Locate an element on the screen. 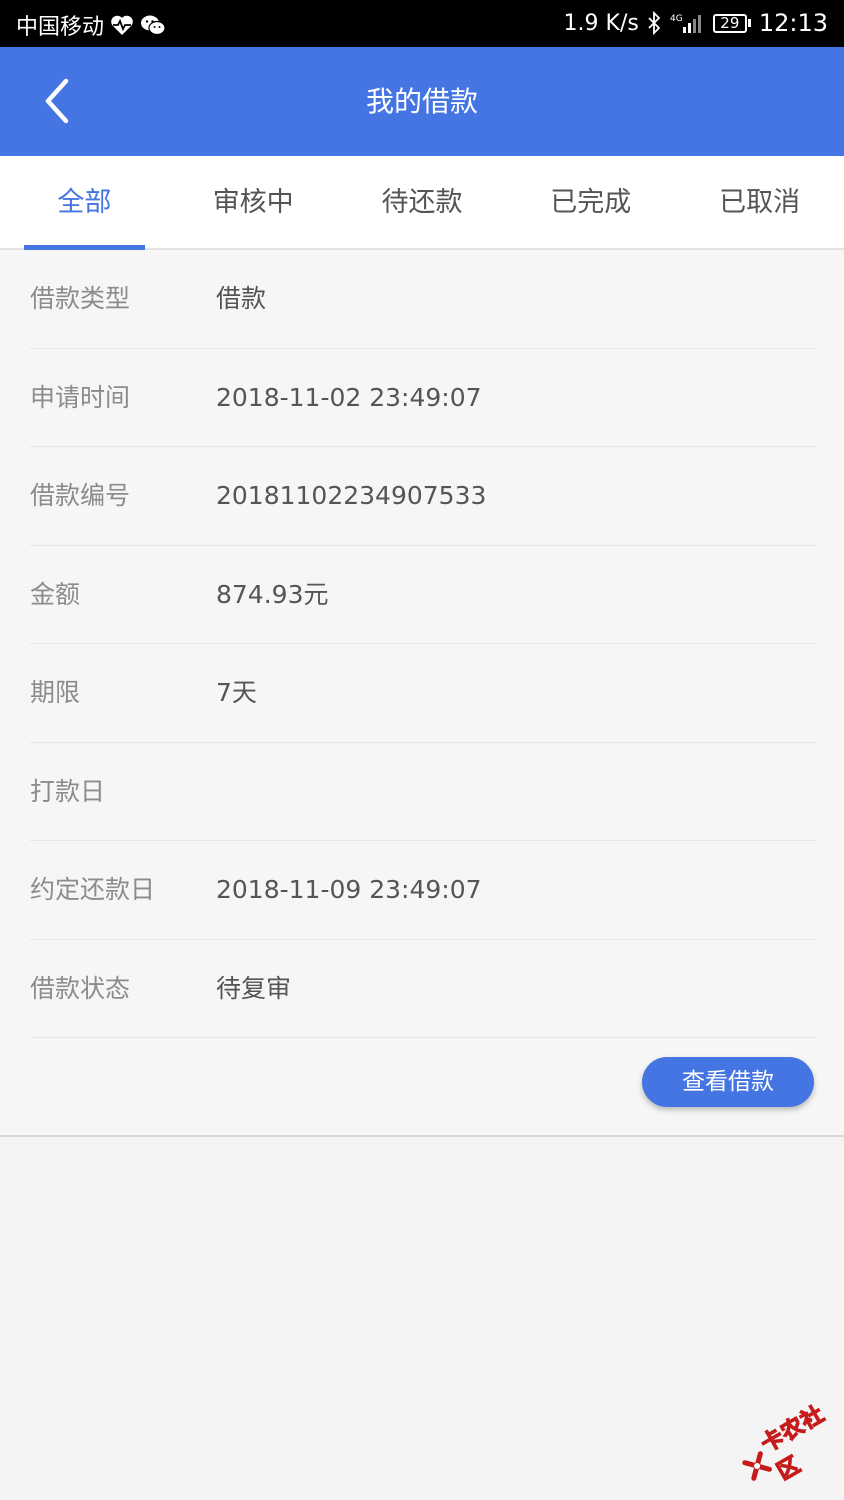 This screenshot has height=1500, width=844. clock: 12:13 is located at coordinates (793, 23).